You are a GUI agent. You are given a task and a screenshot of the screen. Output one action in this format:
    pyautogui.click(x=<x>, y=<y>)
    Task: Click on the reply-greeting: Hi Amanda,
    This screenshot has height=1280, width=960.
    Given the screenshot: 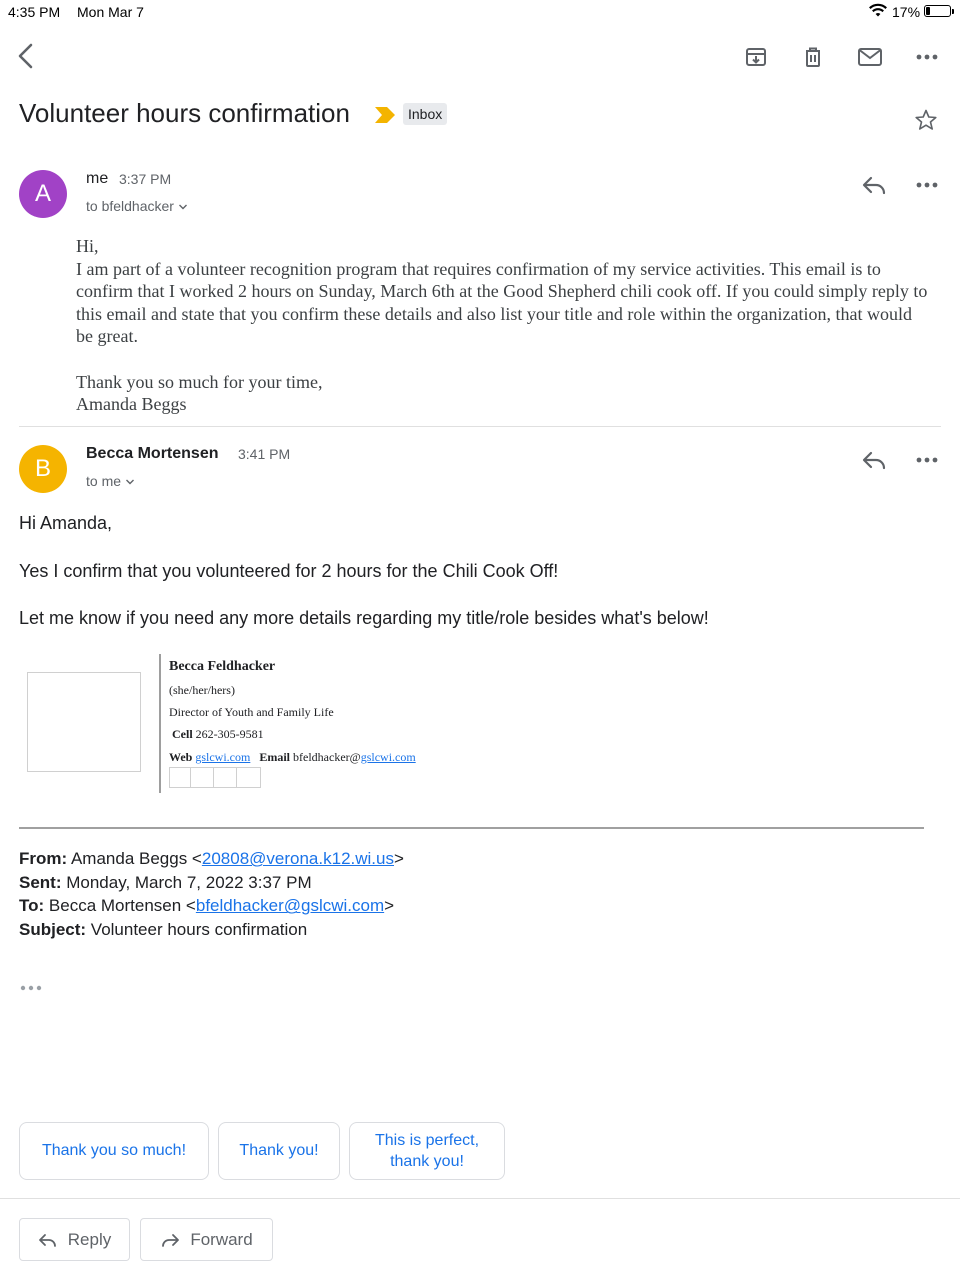 What is the action you would take?
    pyautogui.click(x=66, y=523)
    